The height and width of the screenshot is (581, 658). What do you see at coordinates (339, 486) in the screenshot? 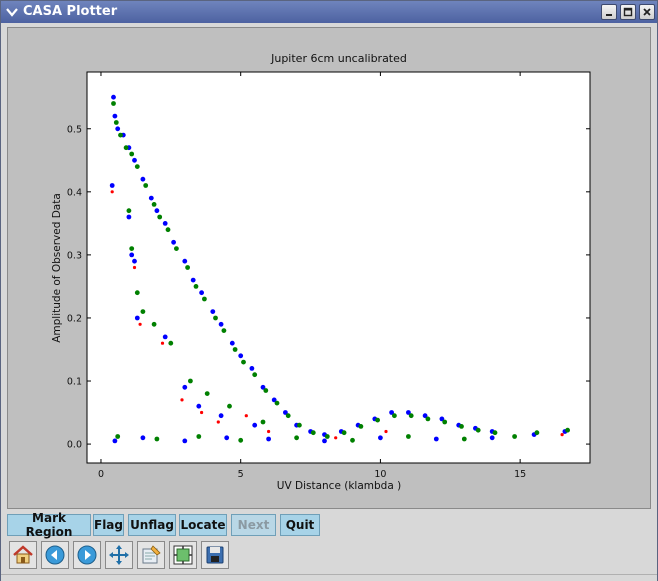
I see `x-axis-label: UV Distance (klambda )` at bounding box center [339, 486].